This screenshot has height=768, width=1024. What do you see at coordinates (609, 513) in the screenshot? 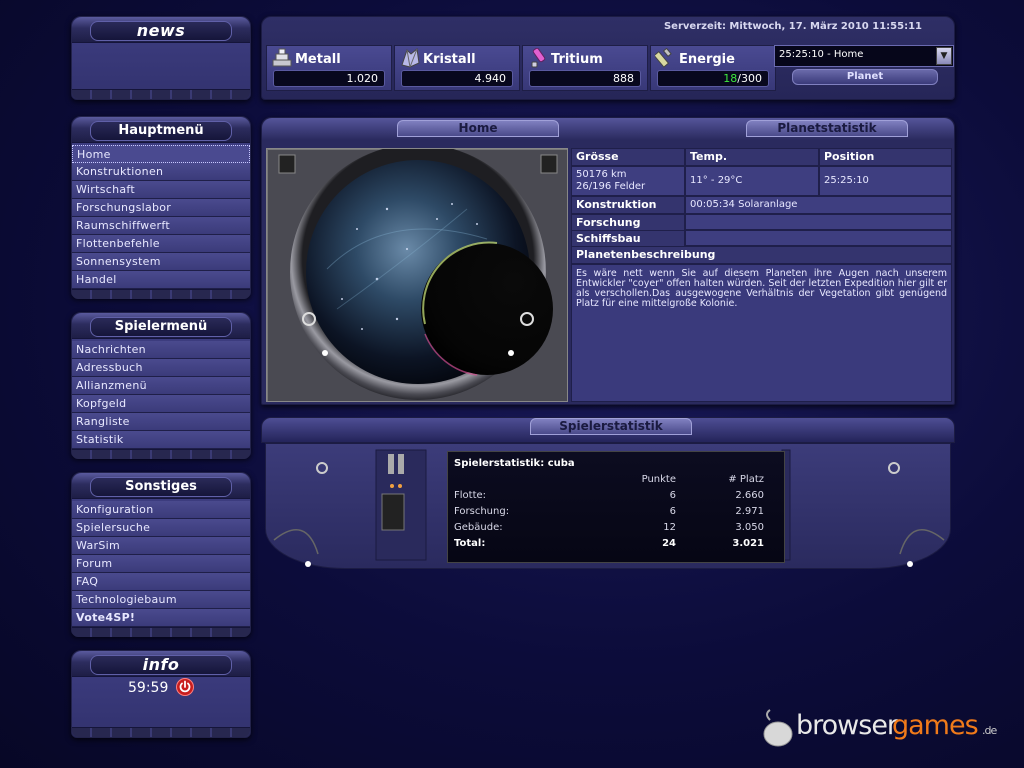
I see `table-row: Forschung: 6 2.971` at bounding box center [609, 513].